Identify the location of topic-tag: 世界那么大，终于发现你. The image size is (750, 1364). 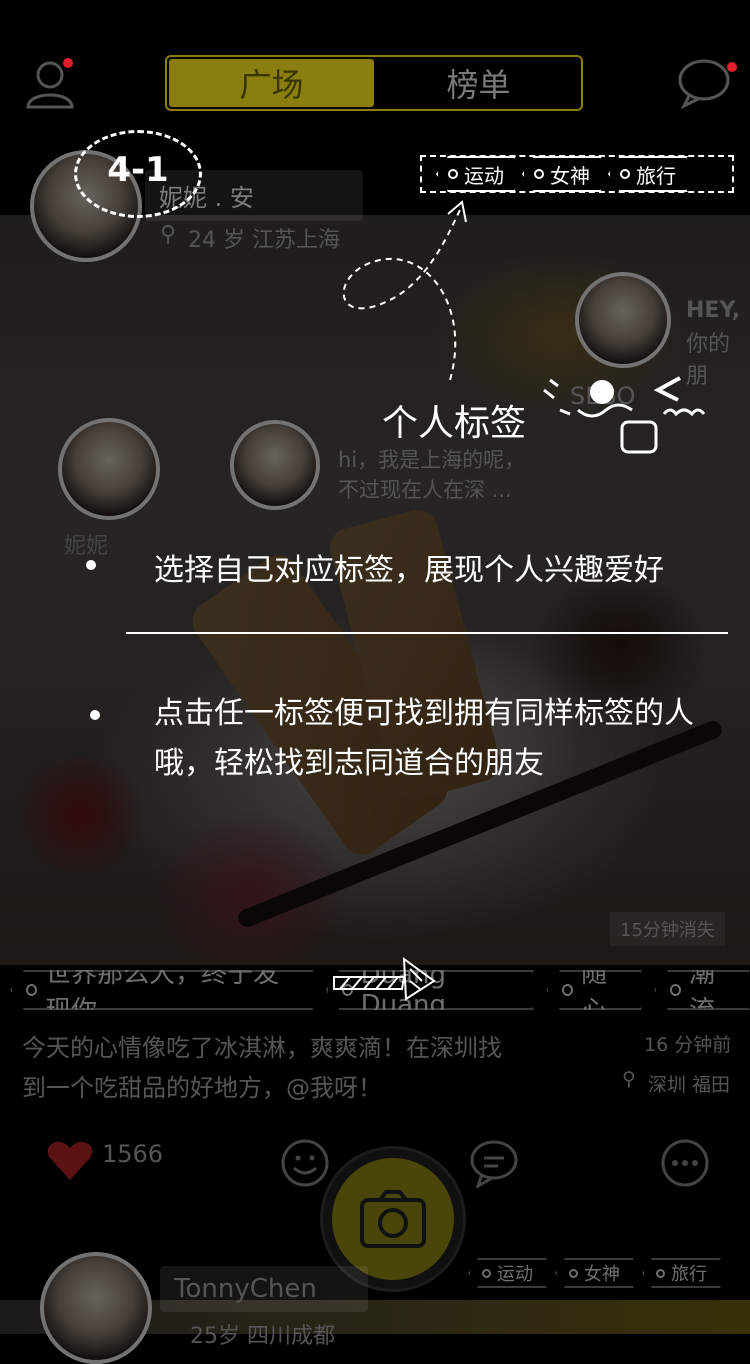
(162, 990).